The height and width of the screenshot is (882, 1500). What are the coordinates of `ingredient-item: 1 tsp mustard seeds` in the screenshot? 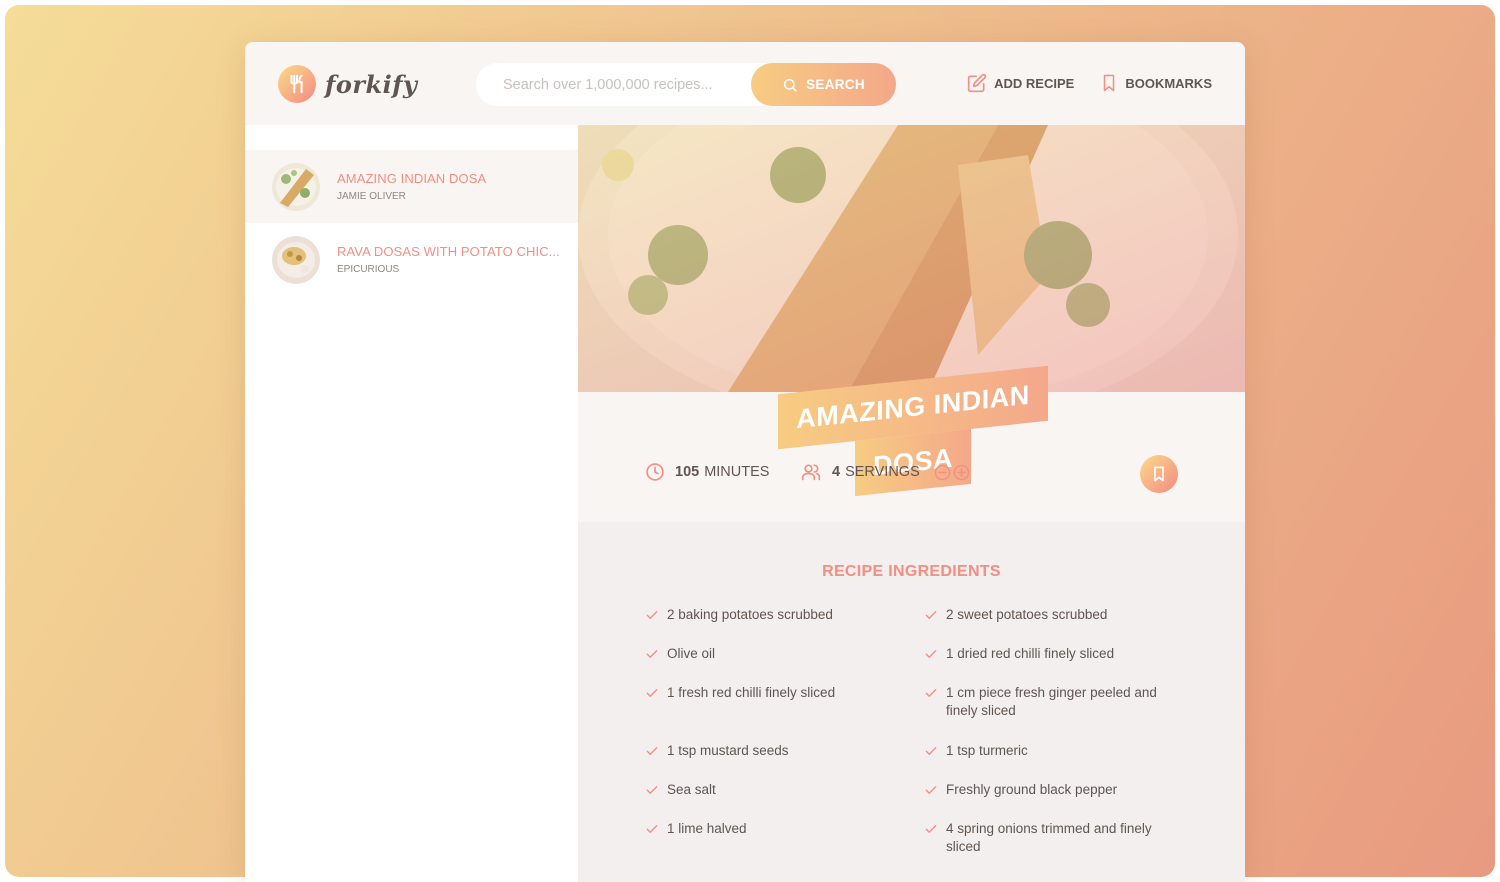 It's located at (765, 752).